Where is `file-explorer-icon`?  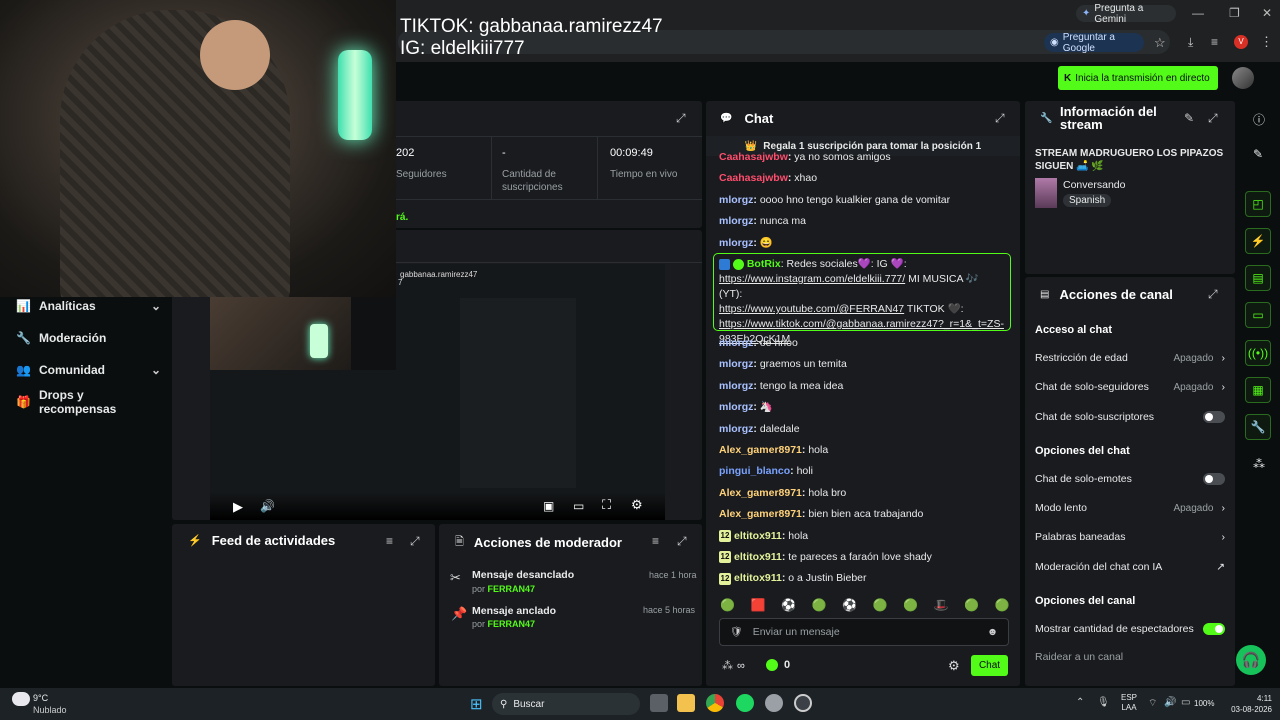
file-explorer-icon is located at coordinates (686, 703).